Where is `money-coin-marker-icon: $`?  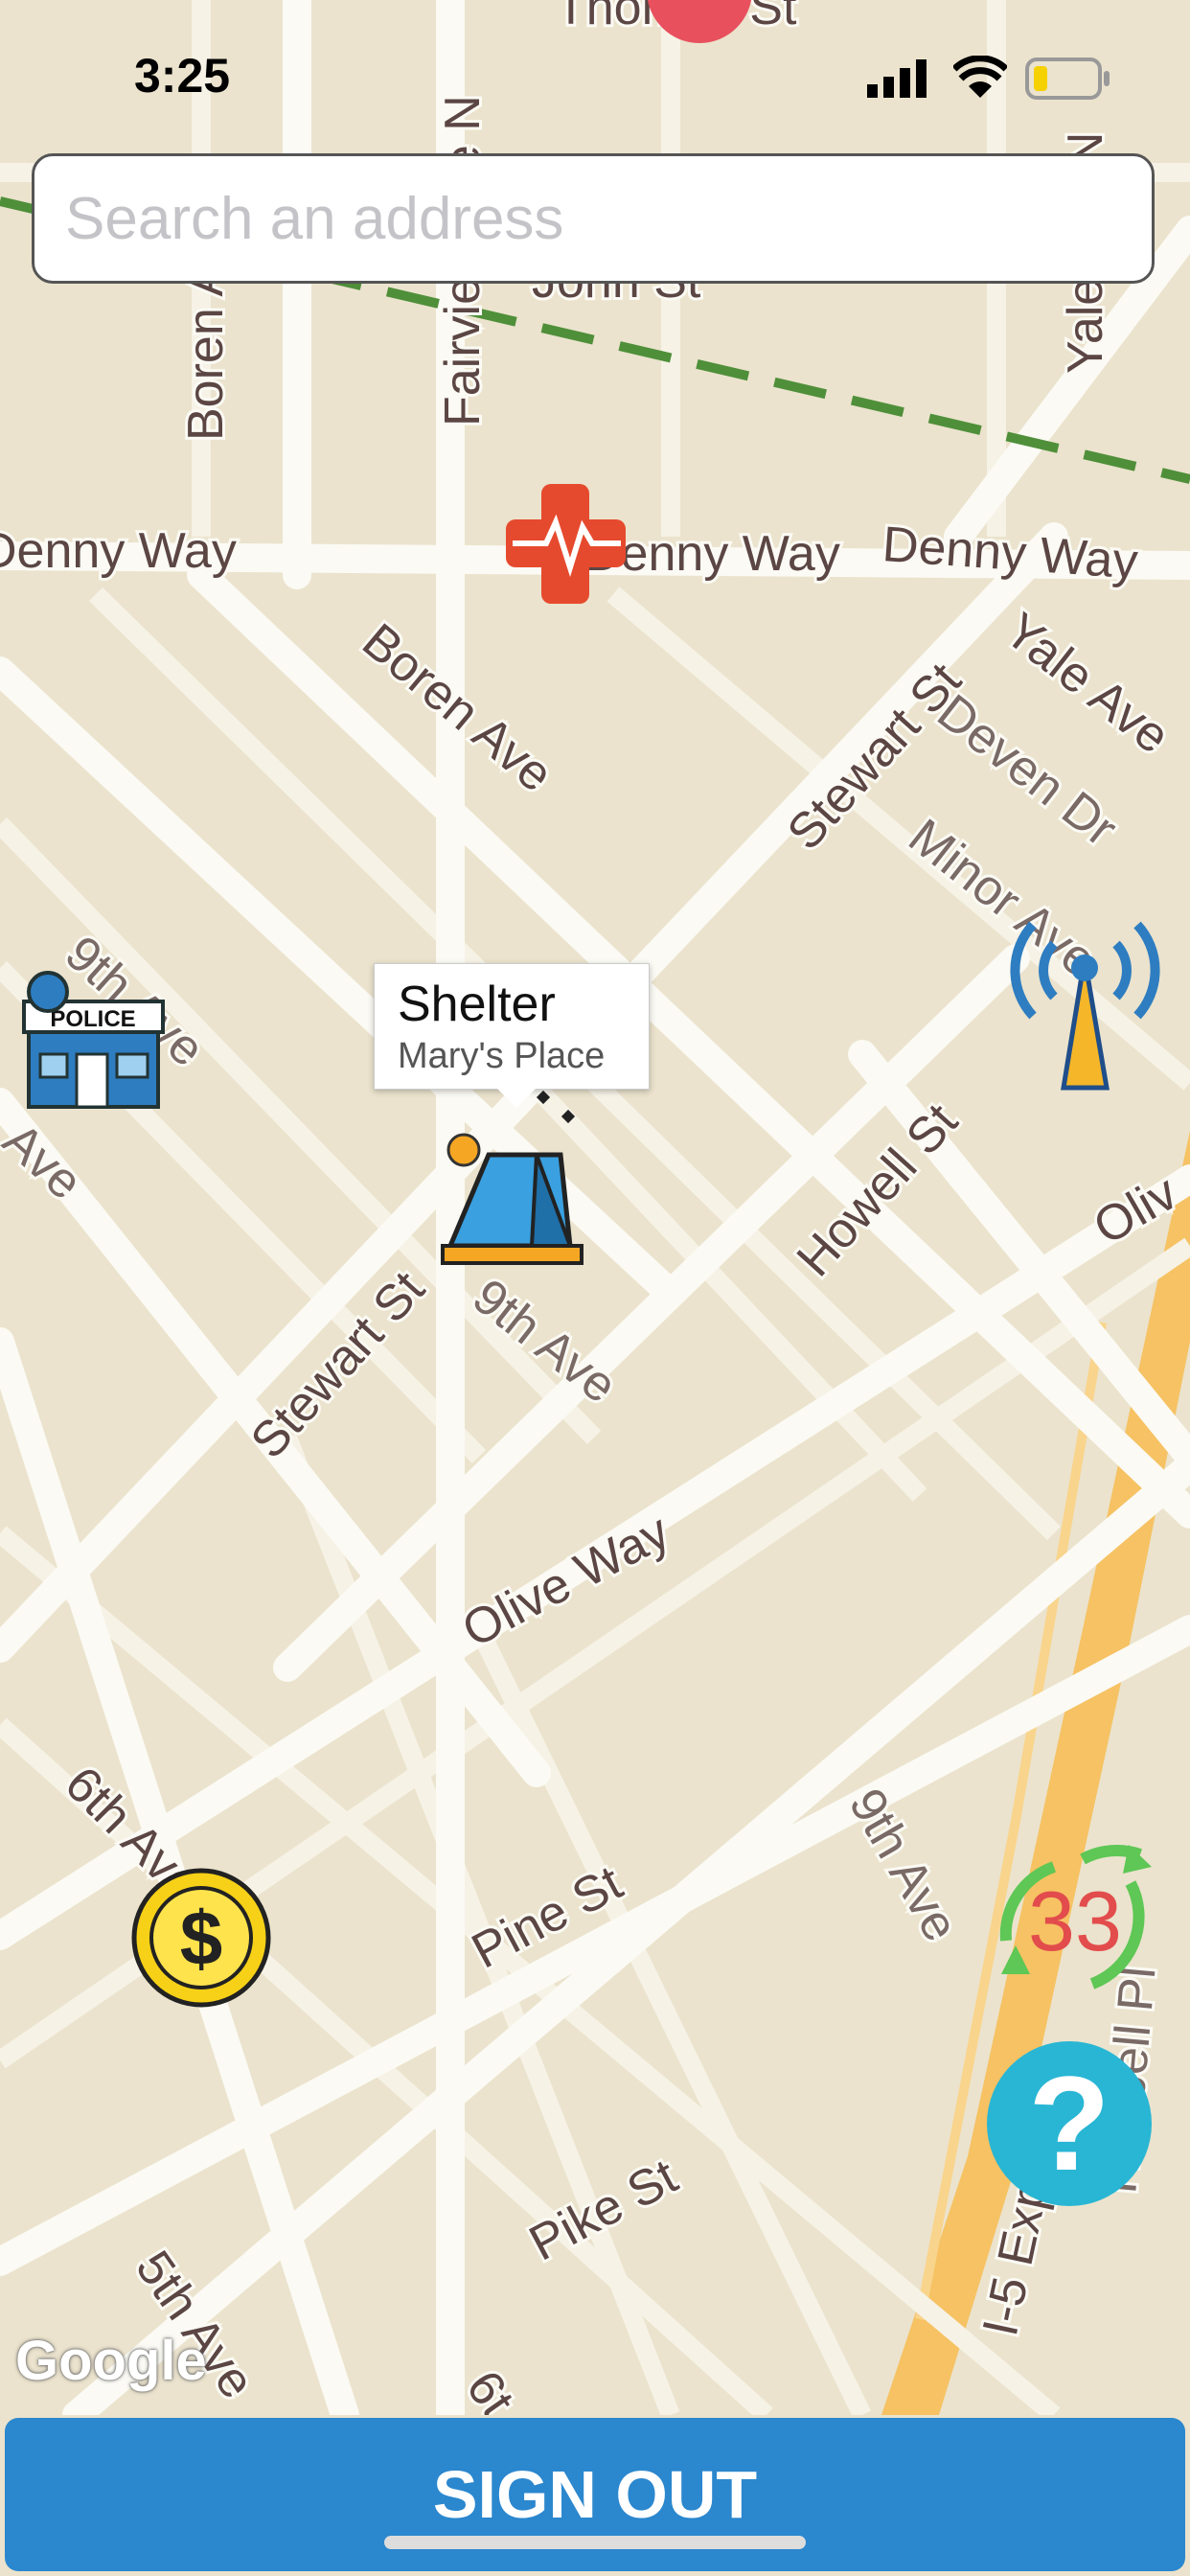
money-coin-marker-icon: $ is located at coordinates (201, 1938).